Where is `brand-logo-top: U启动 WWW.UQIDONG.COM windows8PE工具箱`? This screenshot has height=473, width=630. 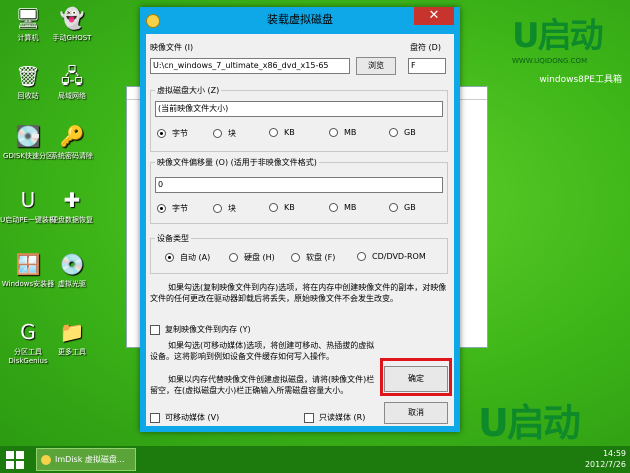 brand-logo-top: U启动 WWW.UQIDONG.COM windows8PE工具箱 is located at coordinates (567, 46).